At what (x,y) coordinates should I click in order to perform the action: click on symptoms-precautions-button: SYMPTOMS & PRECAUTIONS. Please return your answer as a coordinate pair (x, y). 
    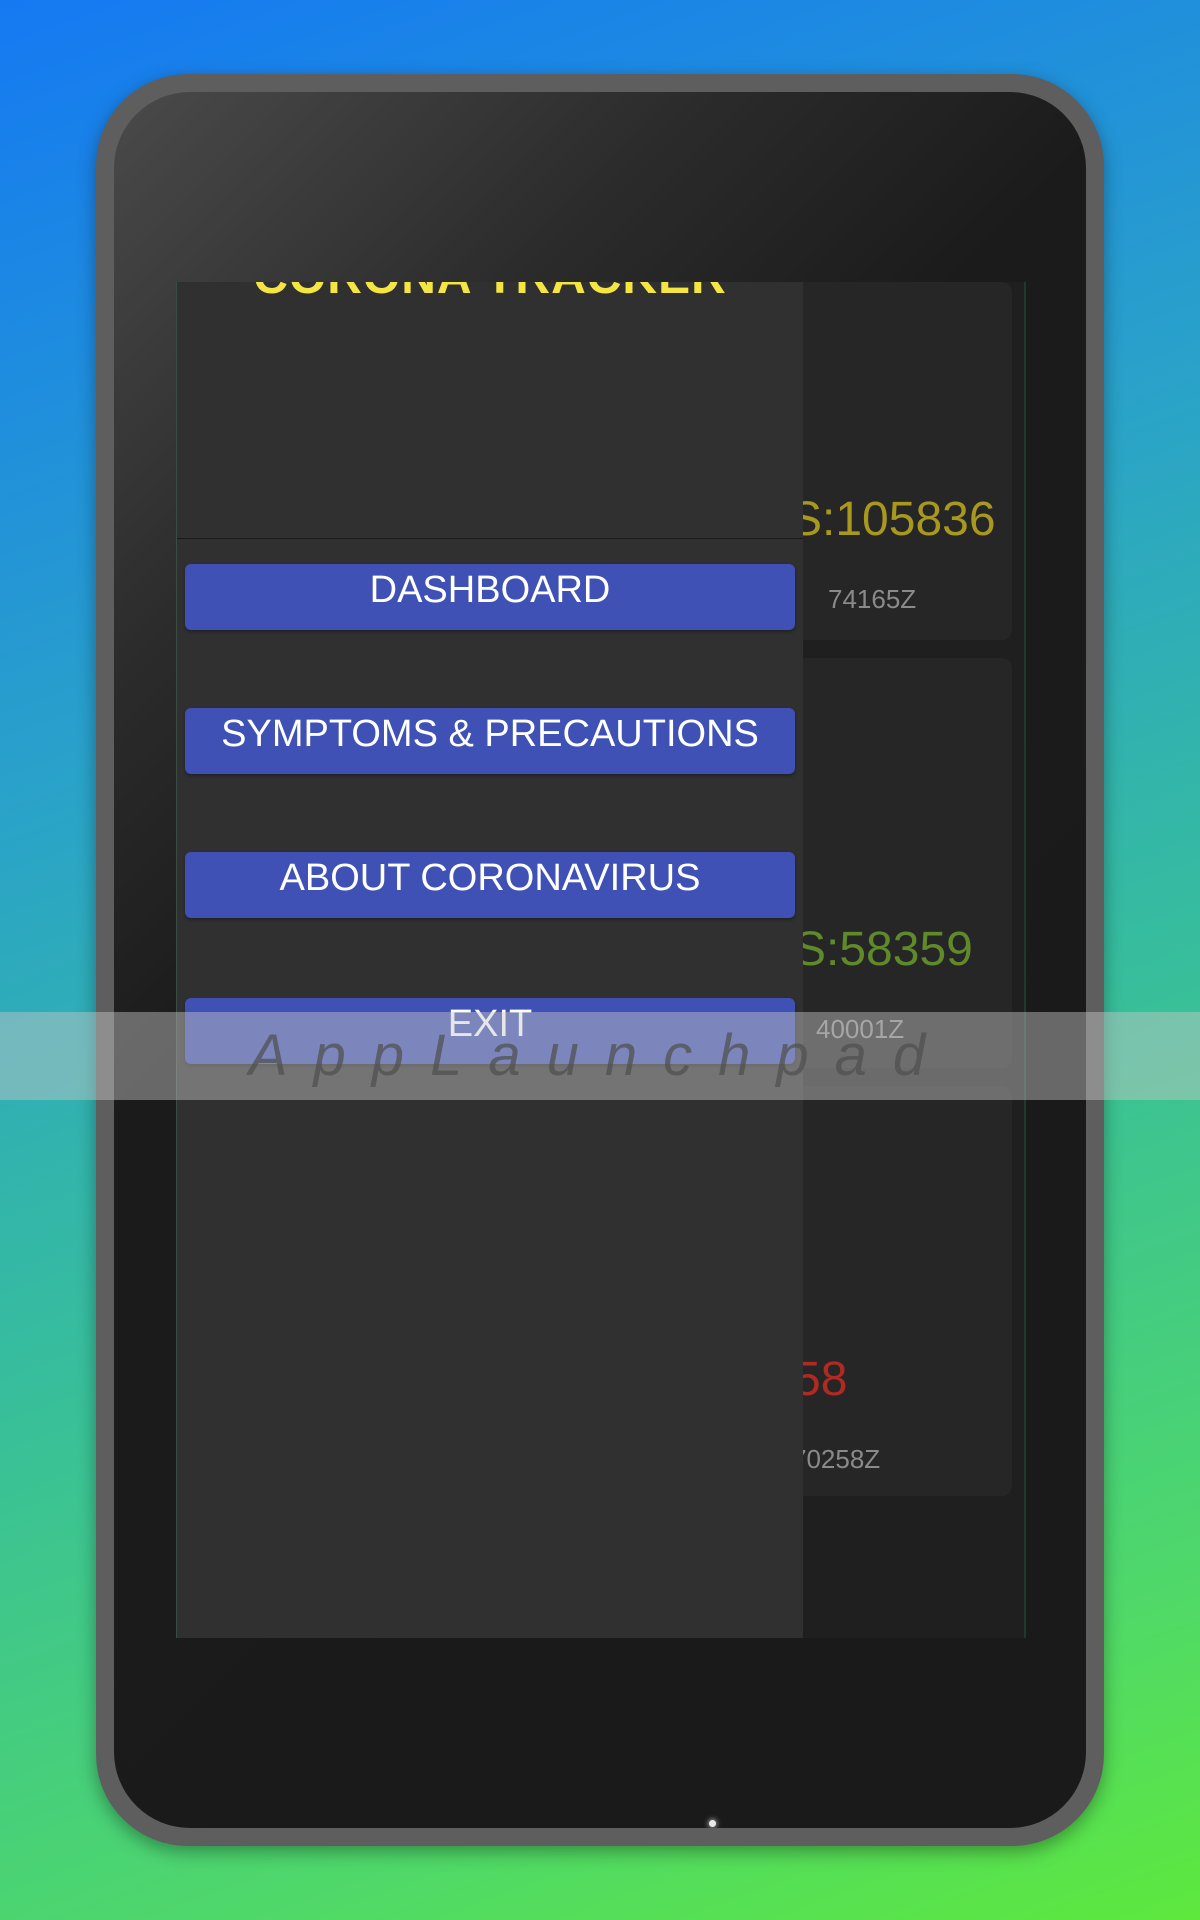
    Looking at the image, I should click on (490, 741).